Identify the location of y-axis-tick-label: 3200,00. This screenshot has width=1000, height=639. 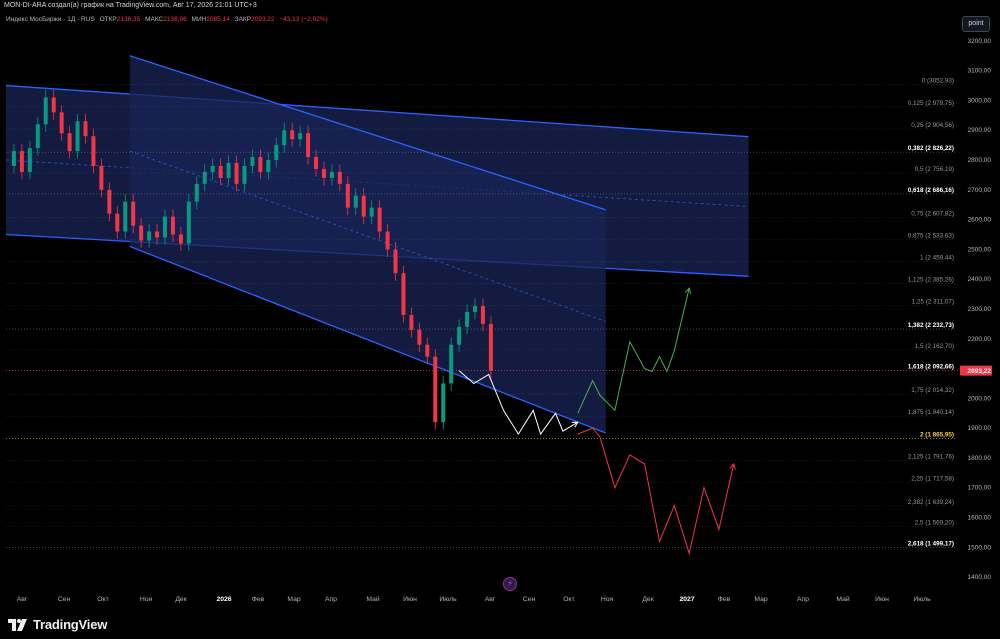
(980, 41).